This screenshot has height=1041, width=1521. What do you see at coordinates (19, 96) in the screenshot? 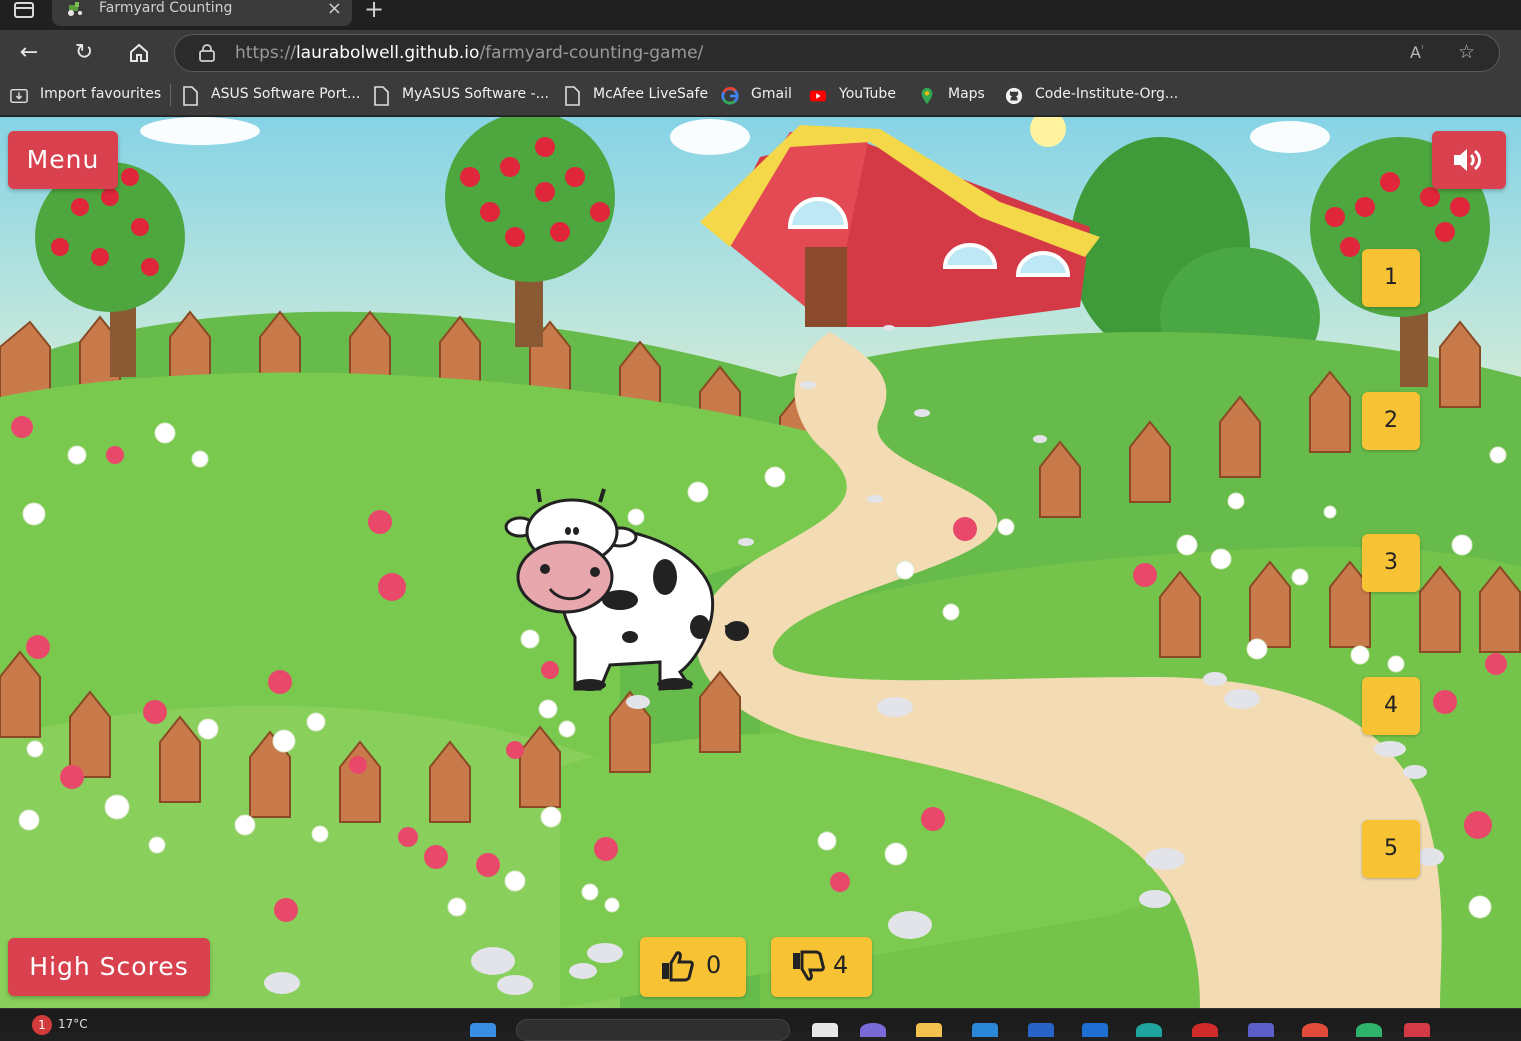
I see `import-icon` at bounding box center [19, 96].